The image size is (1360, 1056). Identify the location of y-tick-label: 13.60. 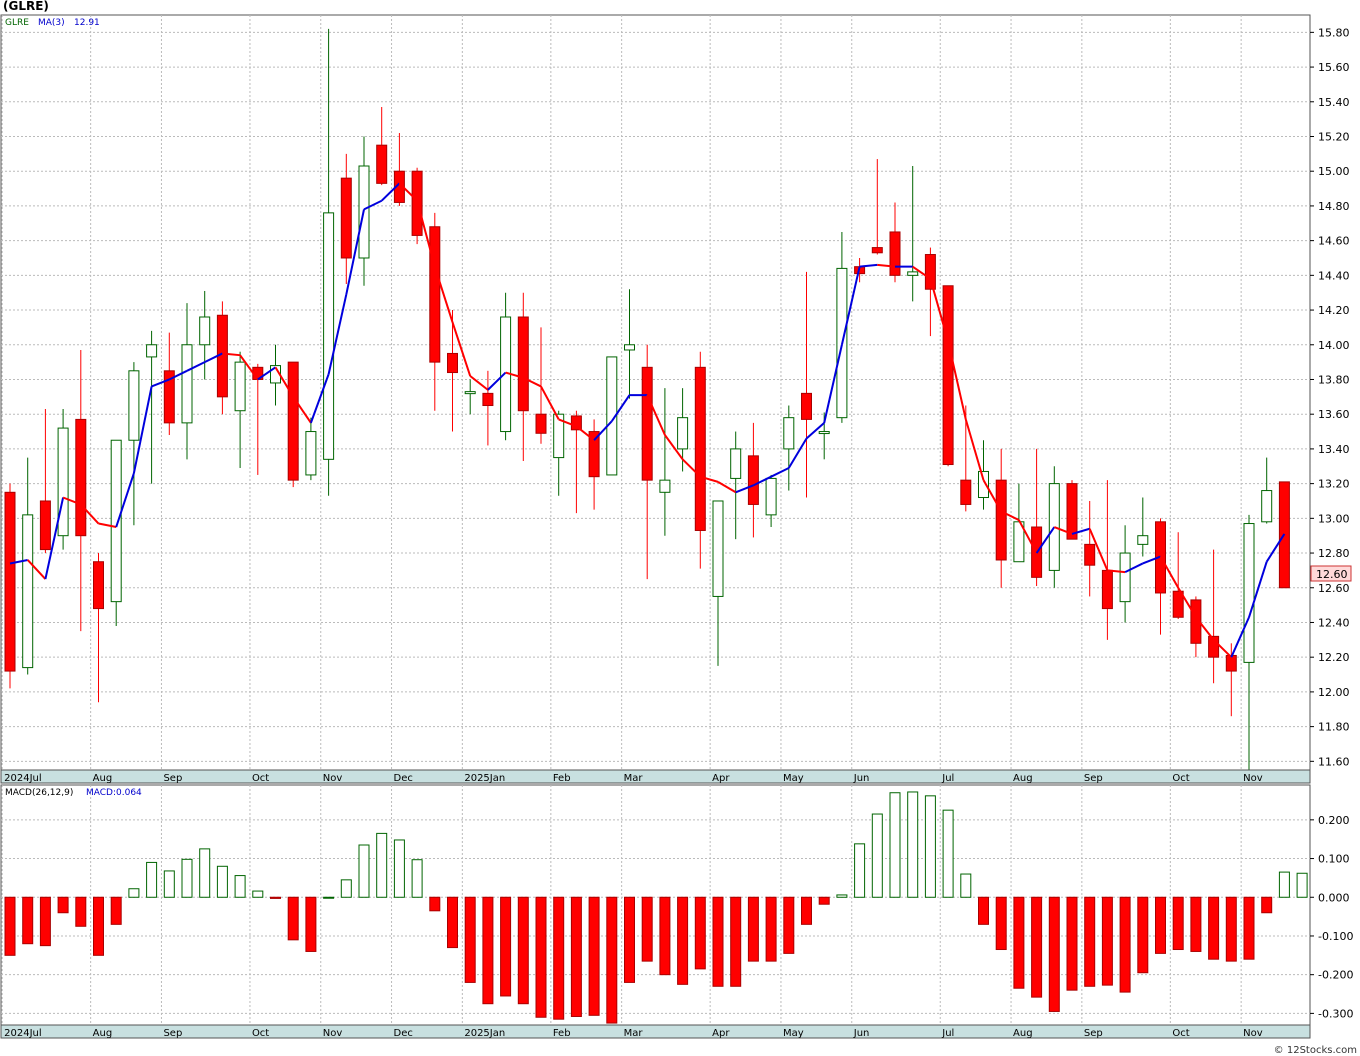
(1334, 414).